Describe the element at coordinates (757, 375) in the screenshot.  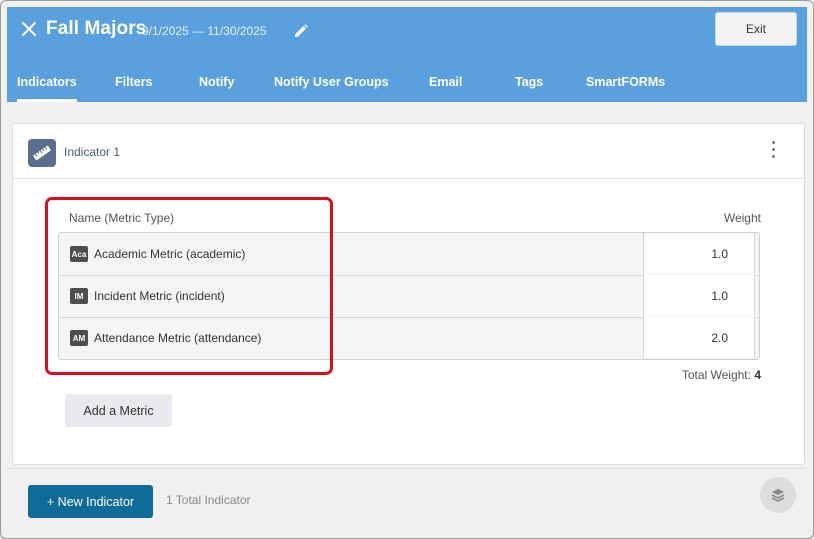
I see `total-weight-value: 4` at that location.